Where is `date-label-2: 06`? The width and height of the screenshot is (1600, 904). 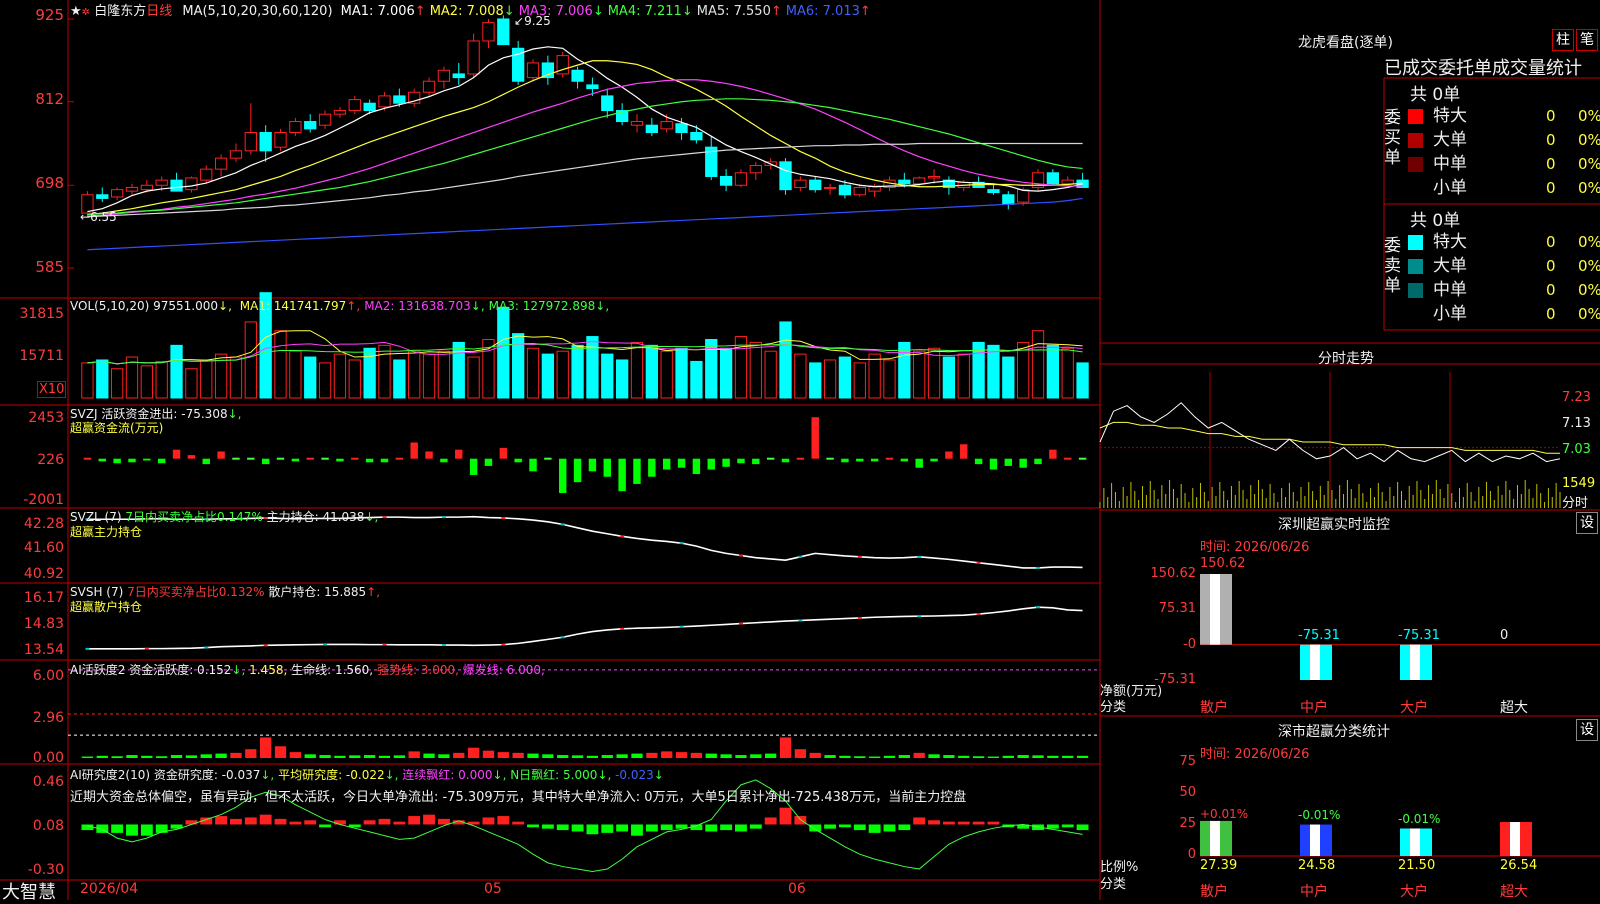 date-label-2: 06 is located at coordinates (797, 889).